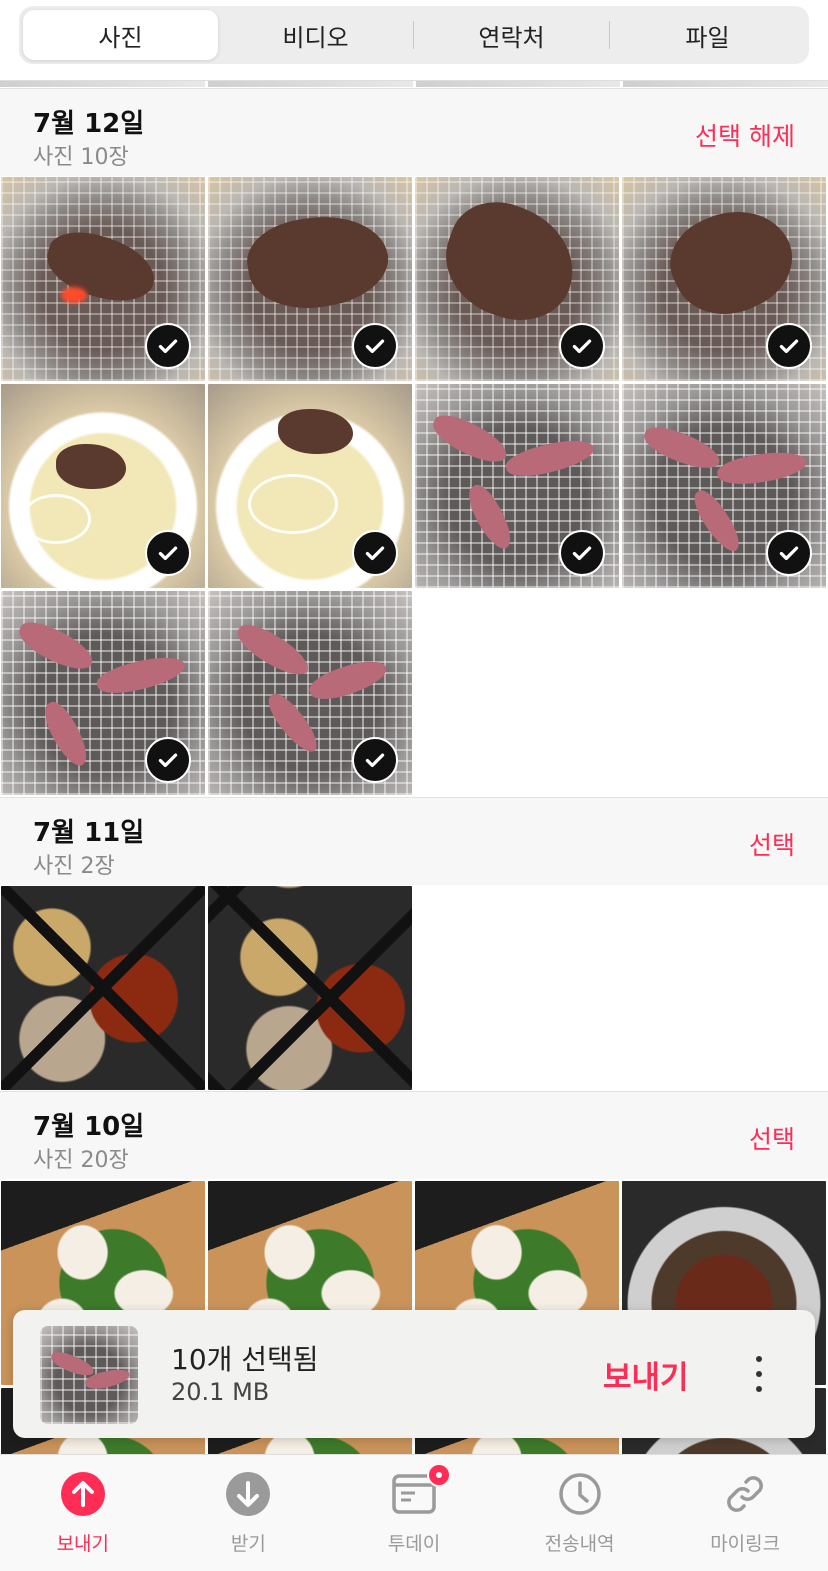  I want to click on badge-dot, so click(439, 1475).